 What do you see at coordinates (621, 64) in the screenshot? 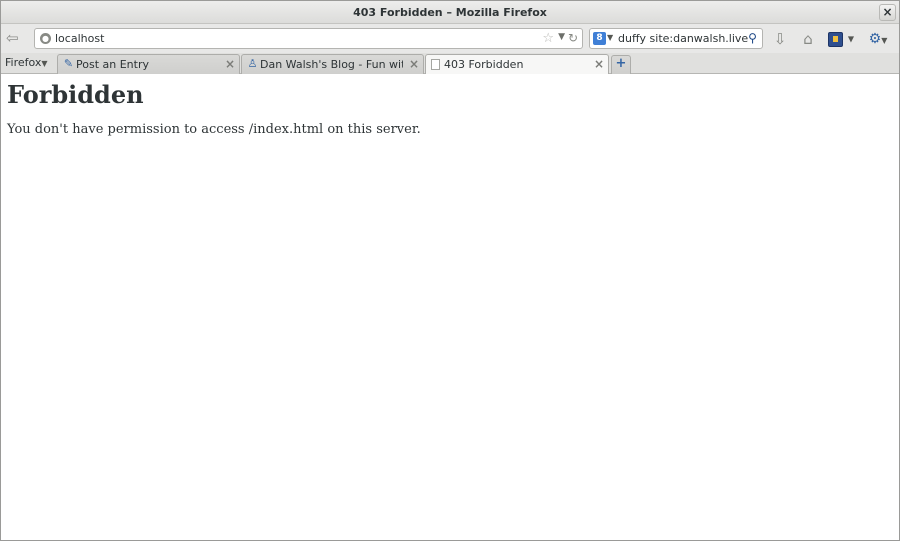
I see `new-tab-button: +` at bounding box center [621, 64].